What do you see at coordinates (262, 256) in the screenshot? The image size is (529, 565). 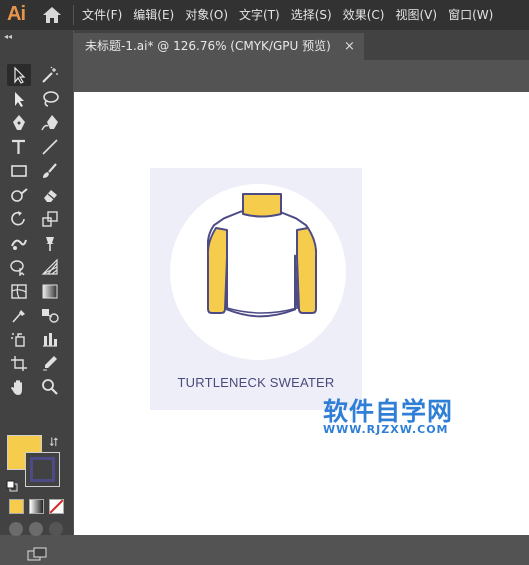 I see `turtleneck-sweater-illustration` at bounding box center [262, 256].